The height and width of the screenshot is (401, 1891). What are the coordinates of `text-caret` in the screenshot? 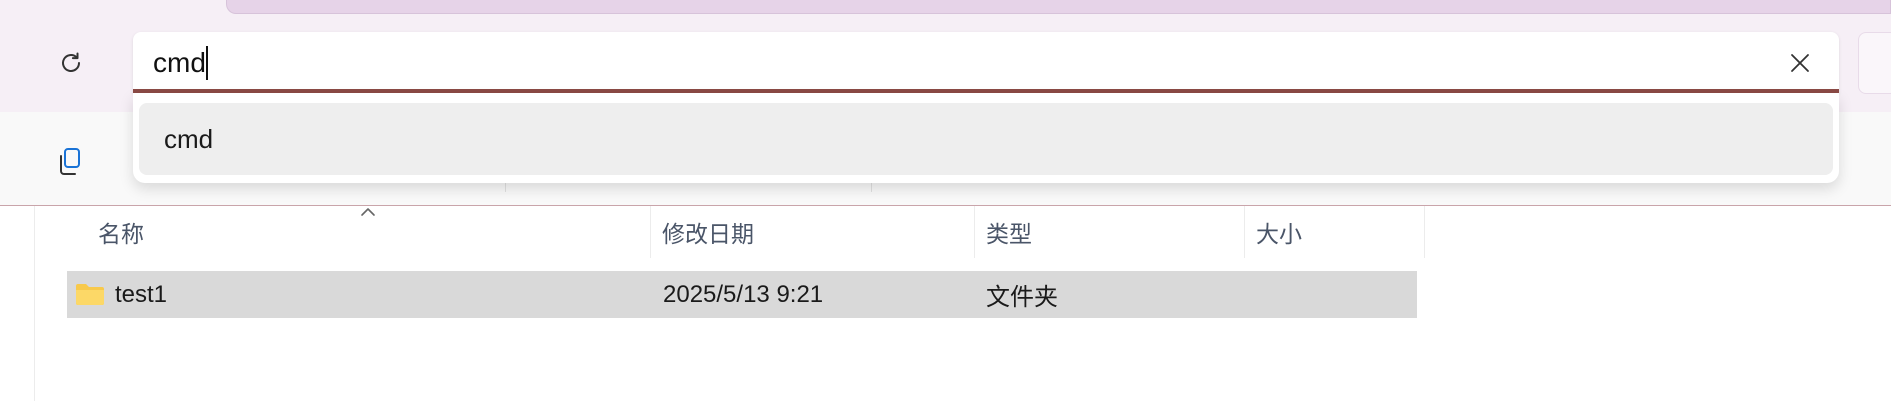 It's located at (207, 63).